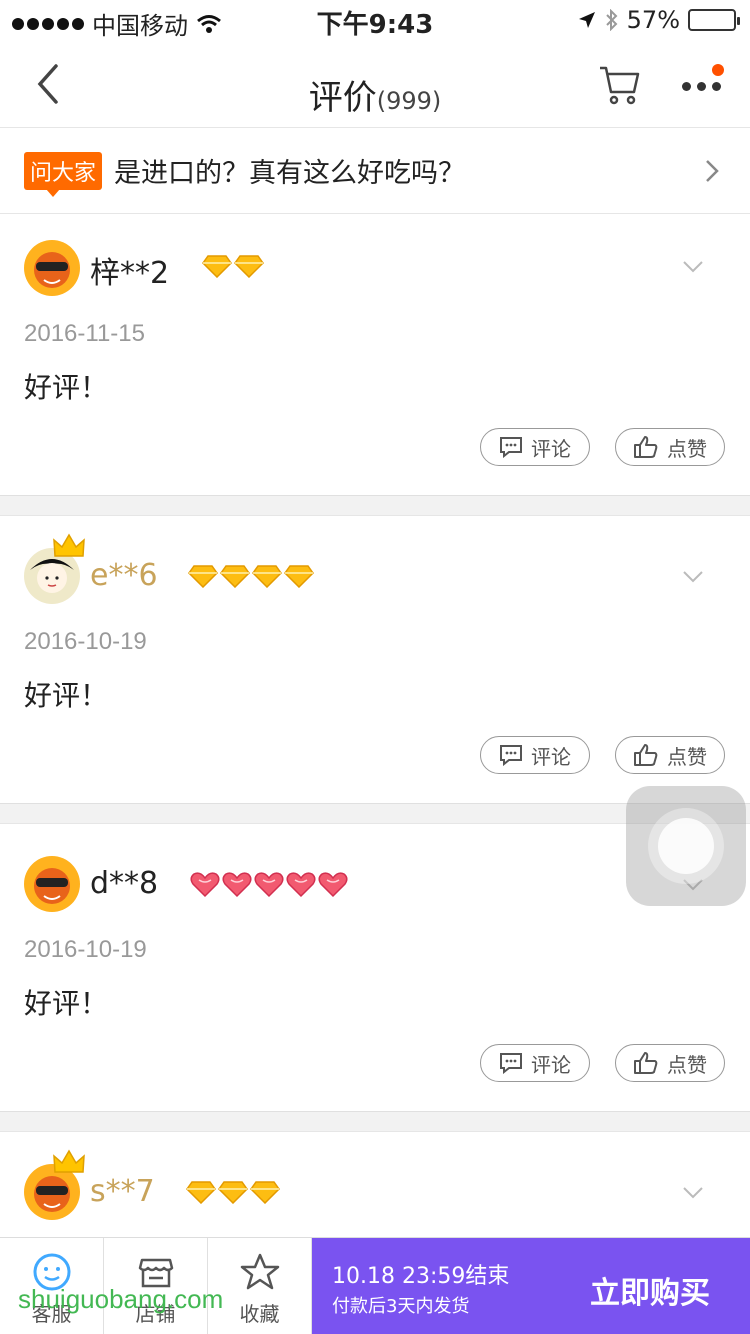 The height and width of the screenshot is (1334, 750). I want to click on assistive-touch-button, so click(686, 846).